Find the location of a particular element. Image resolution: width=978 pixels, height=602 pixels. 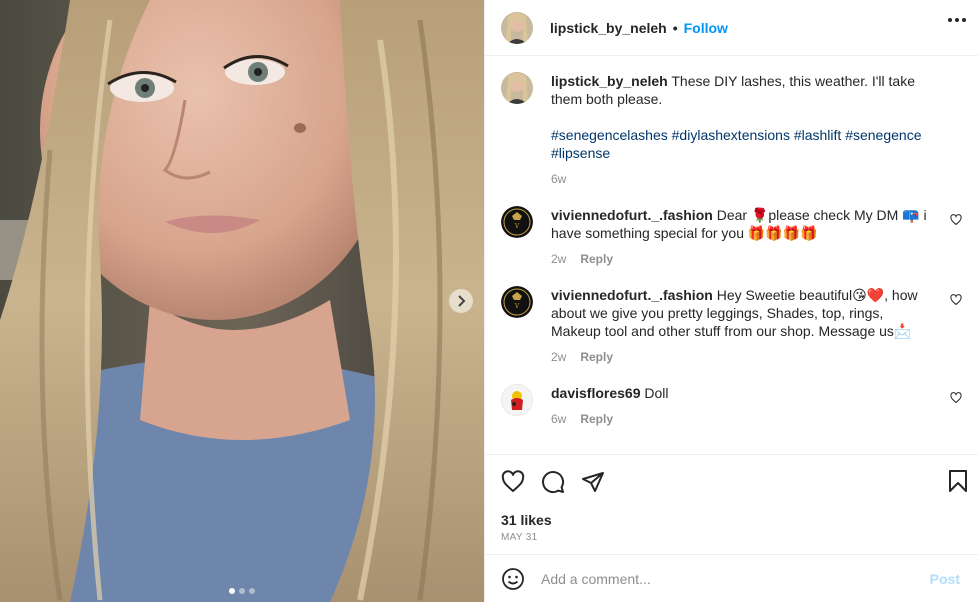

bookmark-icon is located at coordinates (958, 481).